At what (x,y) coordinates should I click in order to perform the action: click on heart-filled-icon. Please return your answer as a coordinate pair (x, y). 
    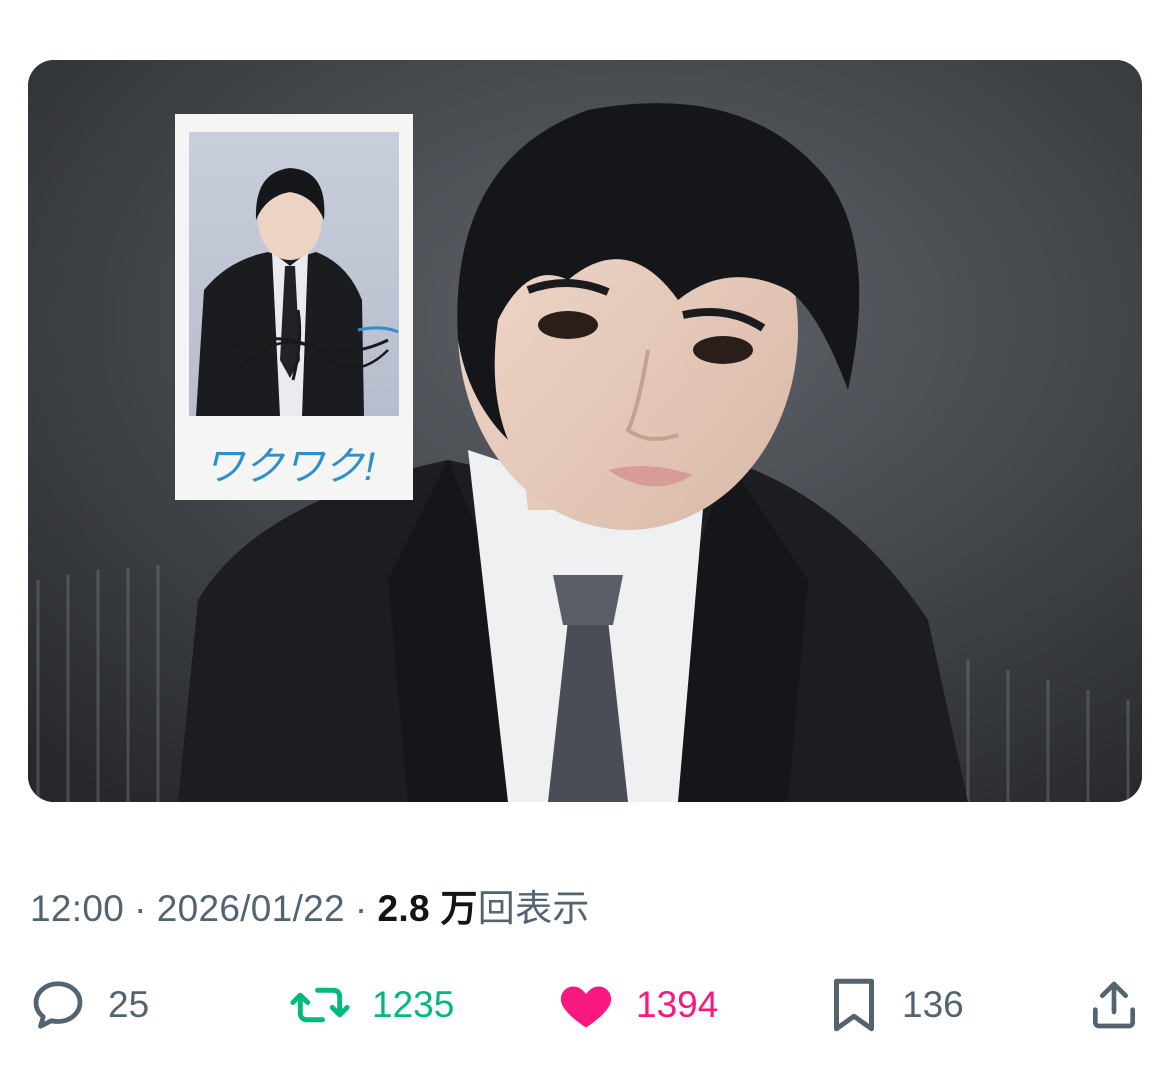
    Looking at the image, I should click on (586, 1005).